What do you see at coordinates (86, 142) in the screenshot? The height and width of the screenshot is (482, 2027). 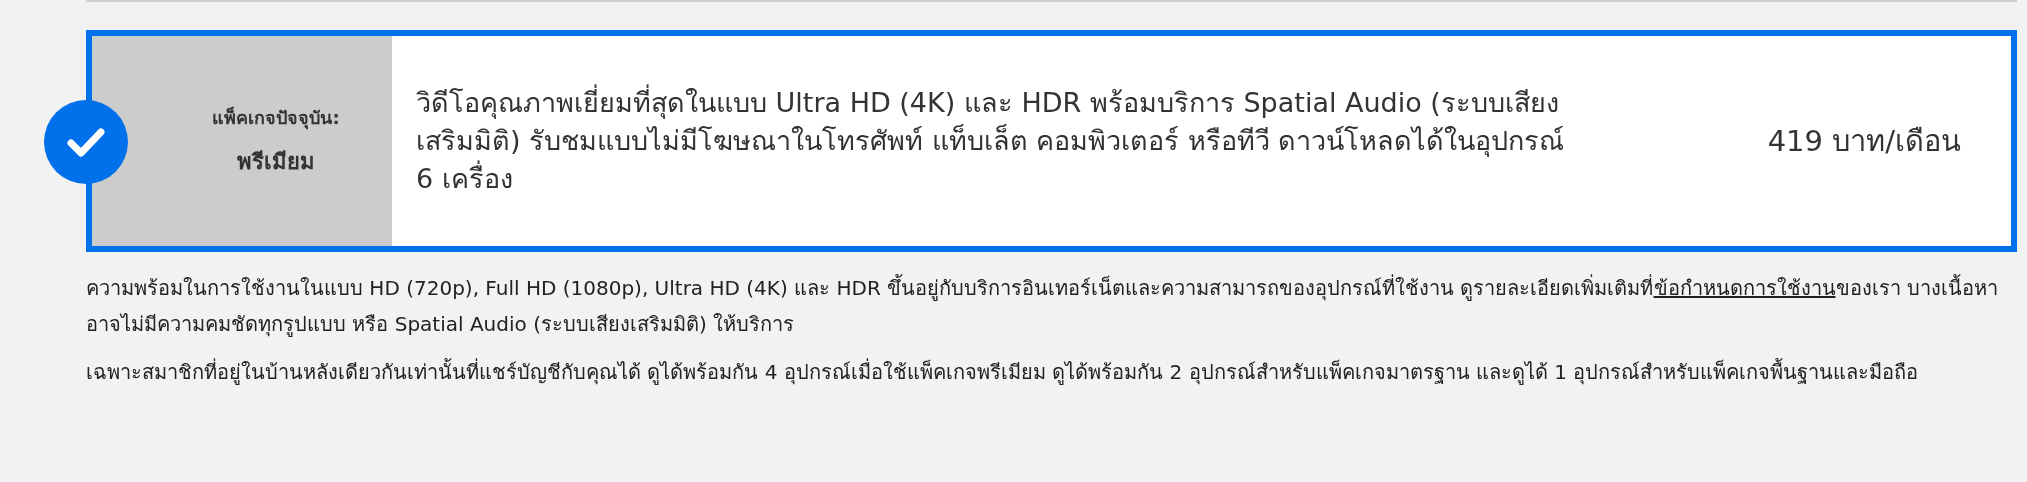 I see `checkmark-icon` at bounding box center [86, 142].